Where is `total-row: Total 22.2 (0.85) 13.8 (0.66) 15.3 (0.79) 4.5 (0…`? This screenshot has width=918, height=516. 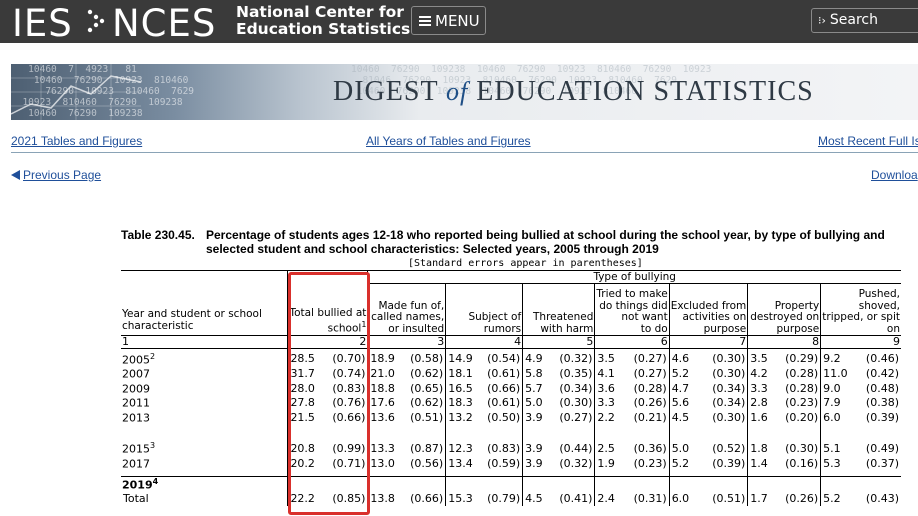 total-row: Total 22.2 (0.85) 13.8 (0.66) 15.3 (0.79) 4.5 (0… is located at coordinates (511, 498).